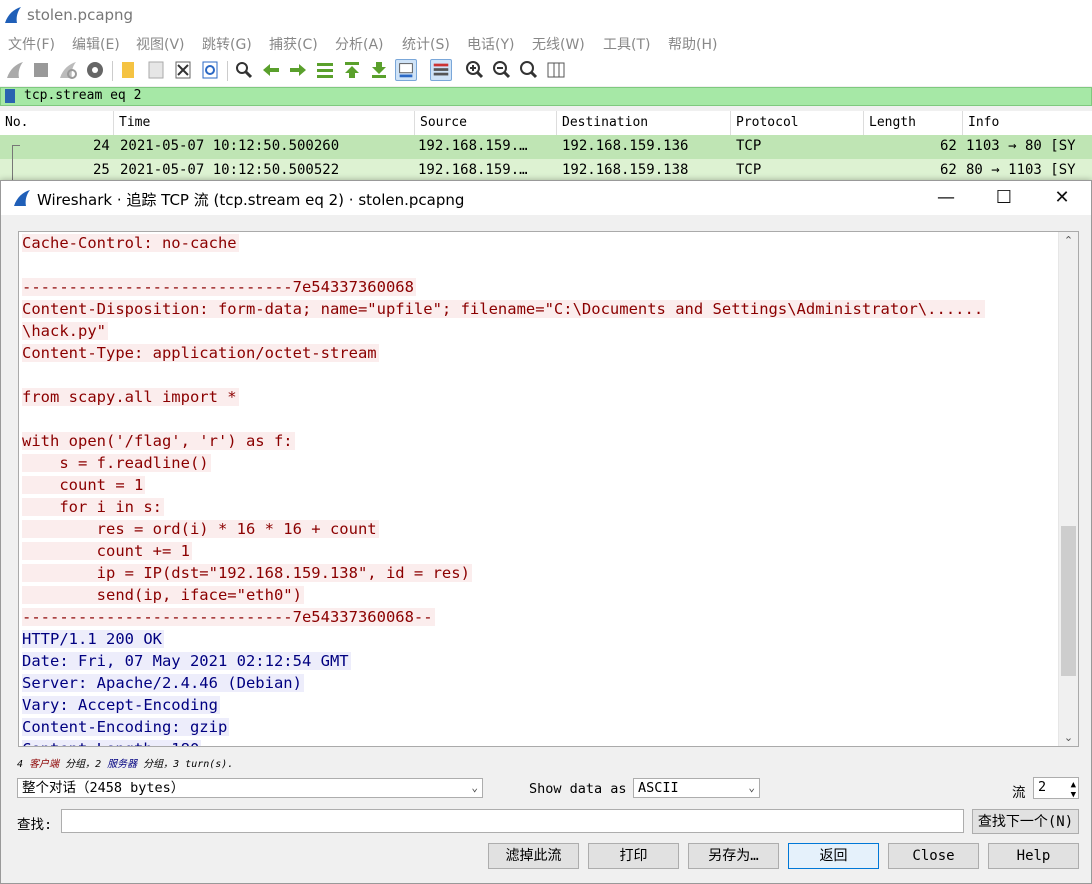 The height and width of the screenshot is (884, 1092). What do you see at coordinates (325, 70) in the screenshot?
I see `go-to-packet-icon` at bounding box center [325, 70].